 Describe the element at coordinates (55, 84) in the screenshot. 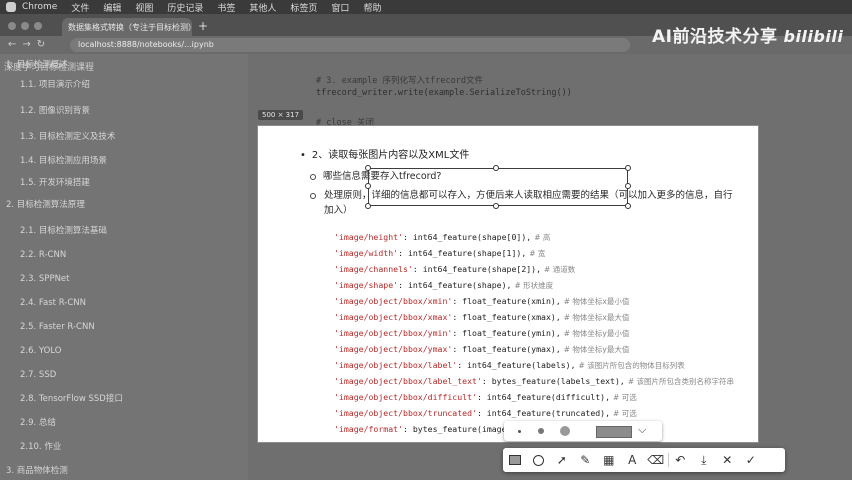

I see `toc-subsection: 1.1. 项目演示介绍` at that location.